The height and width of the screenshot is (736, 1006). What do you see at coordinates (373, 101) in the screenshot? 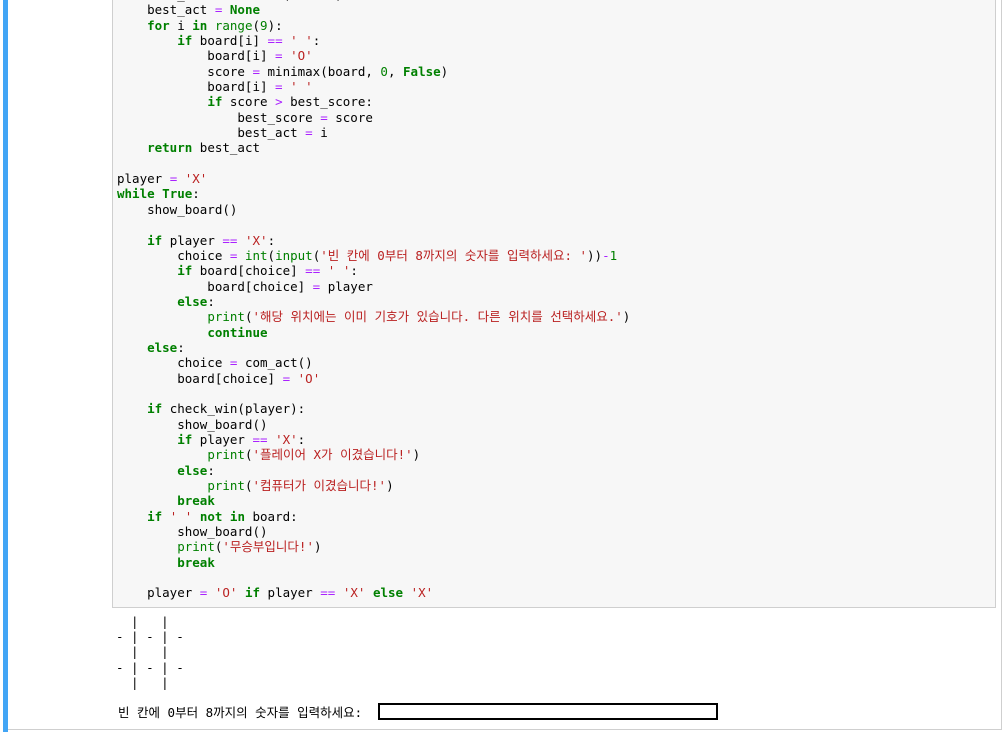
I see `code-line: if score > best_score:` at bounding box center [373, 101].